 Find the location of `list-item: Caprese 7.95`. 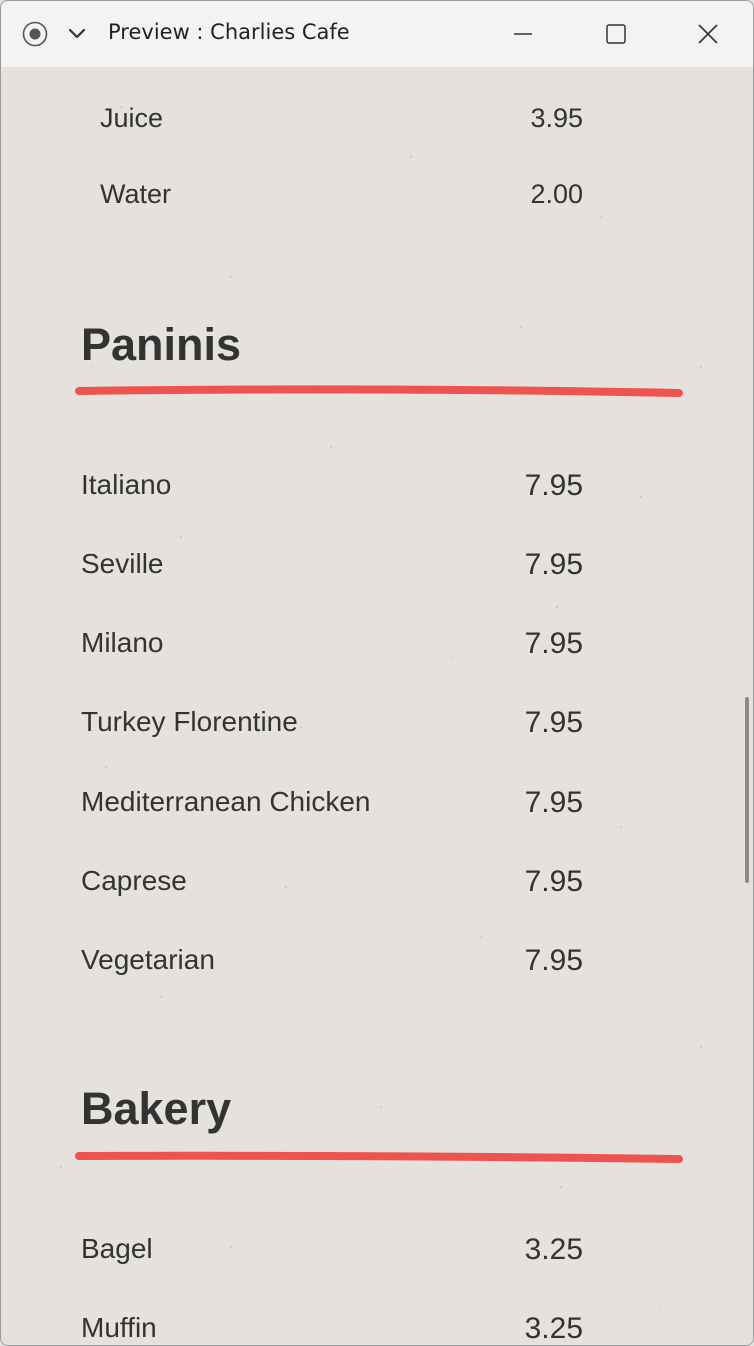

list-item: Caprese 7.95 is located at coordinates (377, 885).